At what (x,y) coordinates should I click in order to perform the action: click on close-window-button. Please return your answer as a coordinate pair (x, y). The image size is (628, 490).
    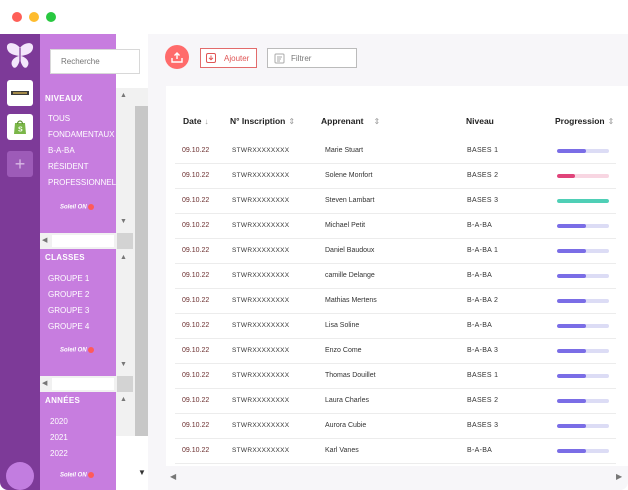
    Looking at the image, I should click on (17, 17).